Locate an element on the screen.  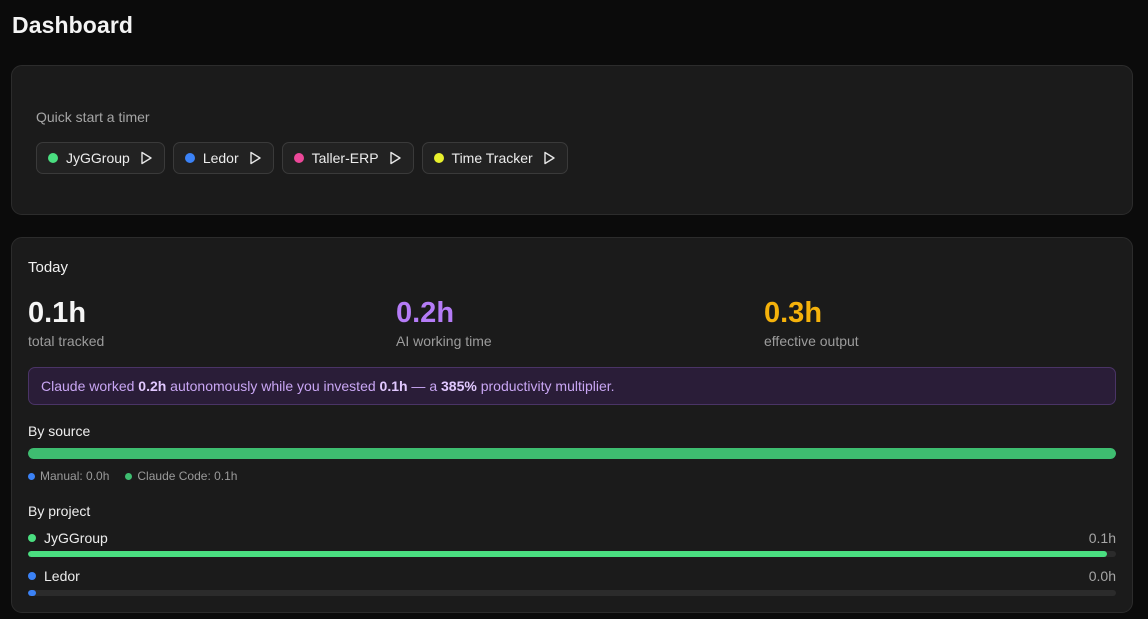
stat-value: 0.2h is located at coordinates (425, 313).